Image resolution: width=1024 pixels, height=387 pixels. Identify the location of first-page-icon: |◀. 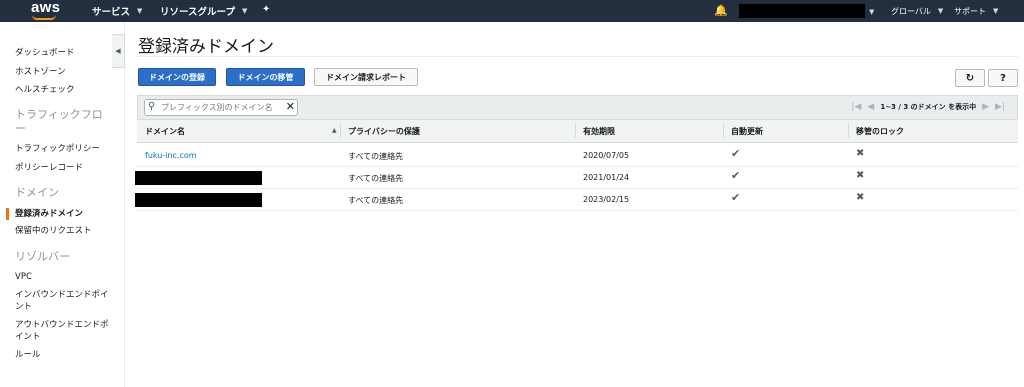
(856, 107).